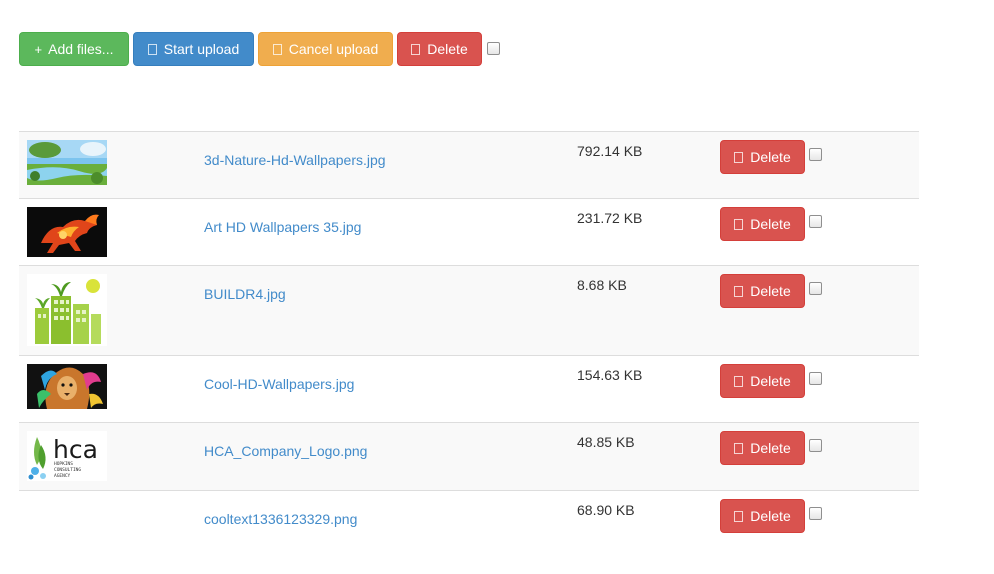 The image size is (994, 574). I want to click on file-size: 231.72 KB, so click(610, 218).